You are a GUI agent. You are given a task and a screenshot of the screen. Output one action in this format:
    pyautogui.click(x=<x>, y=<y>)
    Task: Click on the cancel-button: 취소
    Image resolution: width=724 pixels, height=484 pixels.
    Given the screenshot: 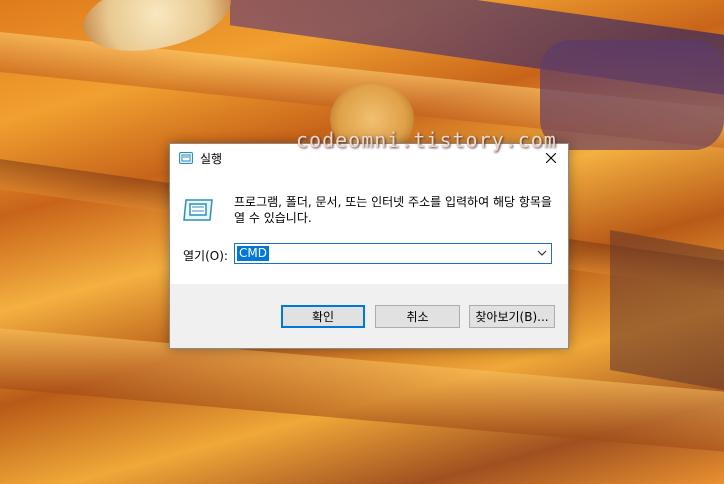 What is the action you would take?
    pyautogui.click(x=417, y=316)
    